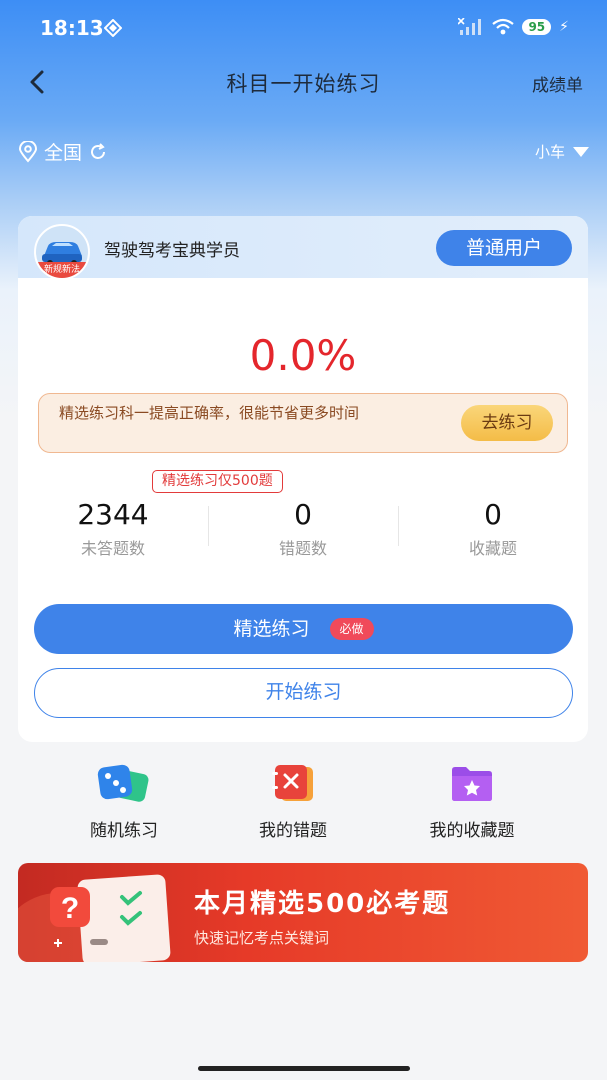  Describe the element at coordinates (507, 423) in the screenshot. I see `go-practice-button: 去练习` at that location.